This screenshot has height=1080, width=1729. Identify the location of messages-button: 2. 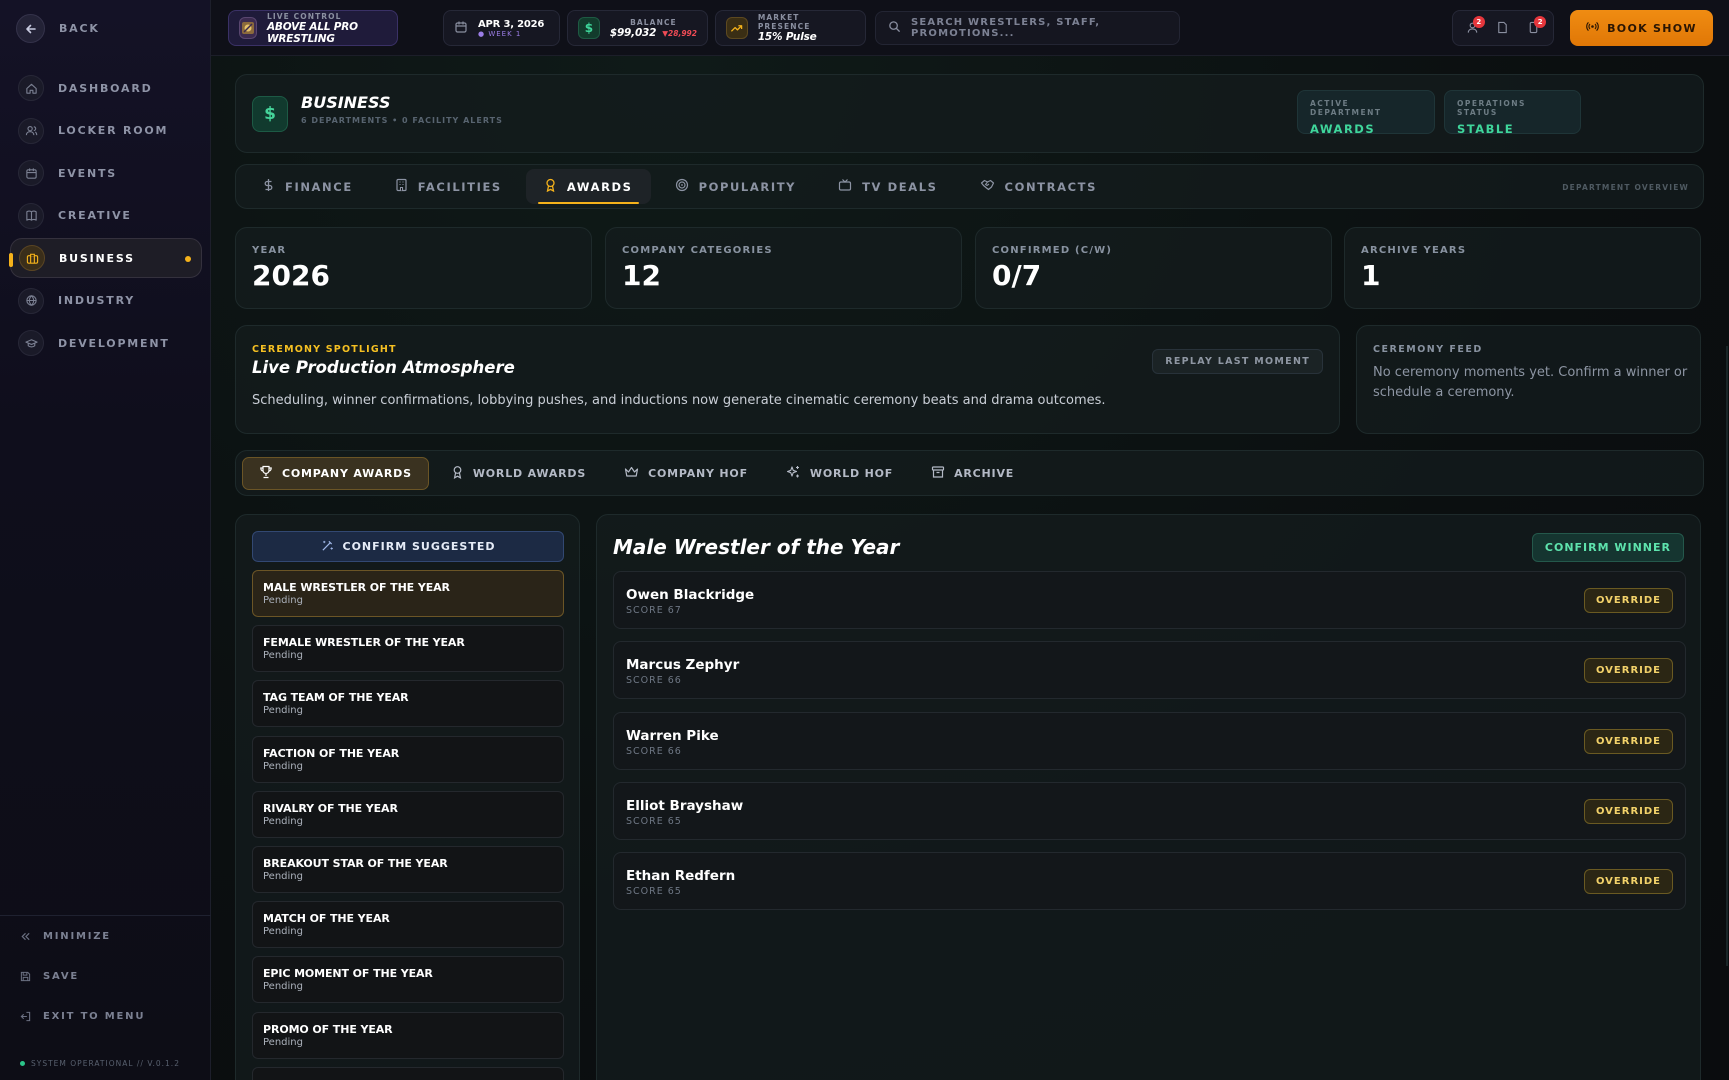
(1537, 26).